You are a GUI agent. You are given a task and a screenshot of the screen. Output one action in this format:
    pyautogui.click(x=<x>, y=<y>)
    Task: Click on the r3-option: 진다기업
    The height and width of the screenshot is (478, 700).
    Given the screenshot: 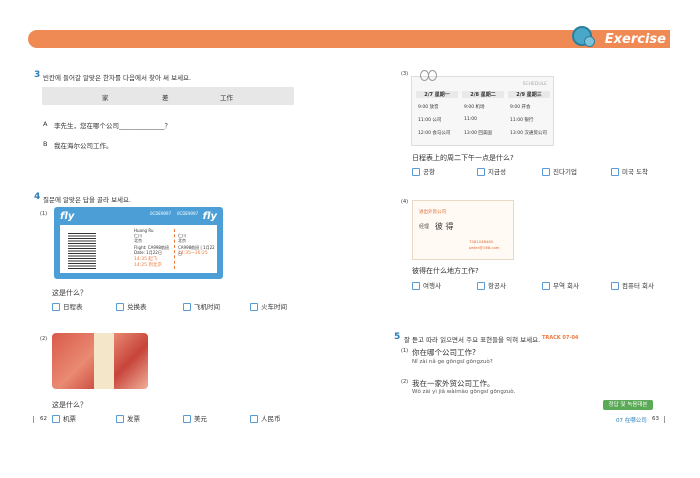 What is the action you would take?
    pyautogui.click(x=559, y=171)
    